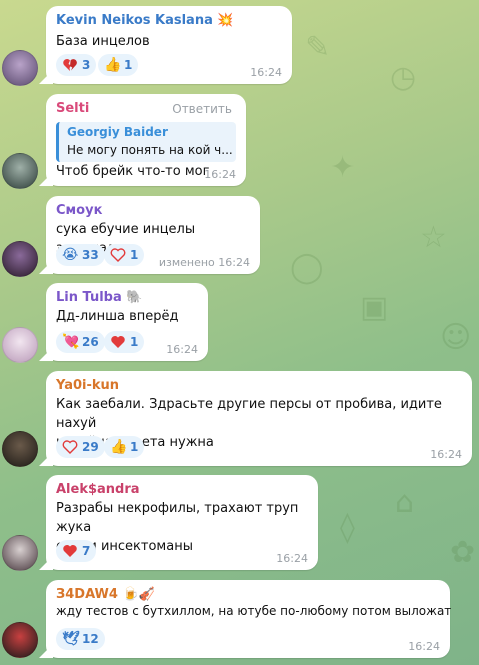 The width and height of the screenshot is (479, 665). Describe the element at coordinates (20, 449) in the screenshot. I see `avatar-yaoi-kun` at that location.